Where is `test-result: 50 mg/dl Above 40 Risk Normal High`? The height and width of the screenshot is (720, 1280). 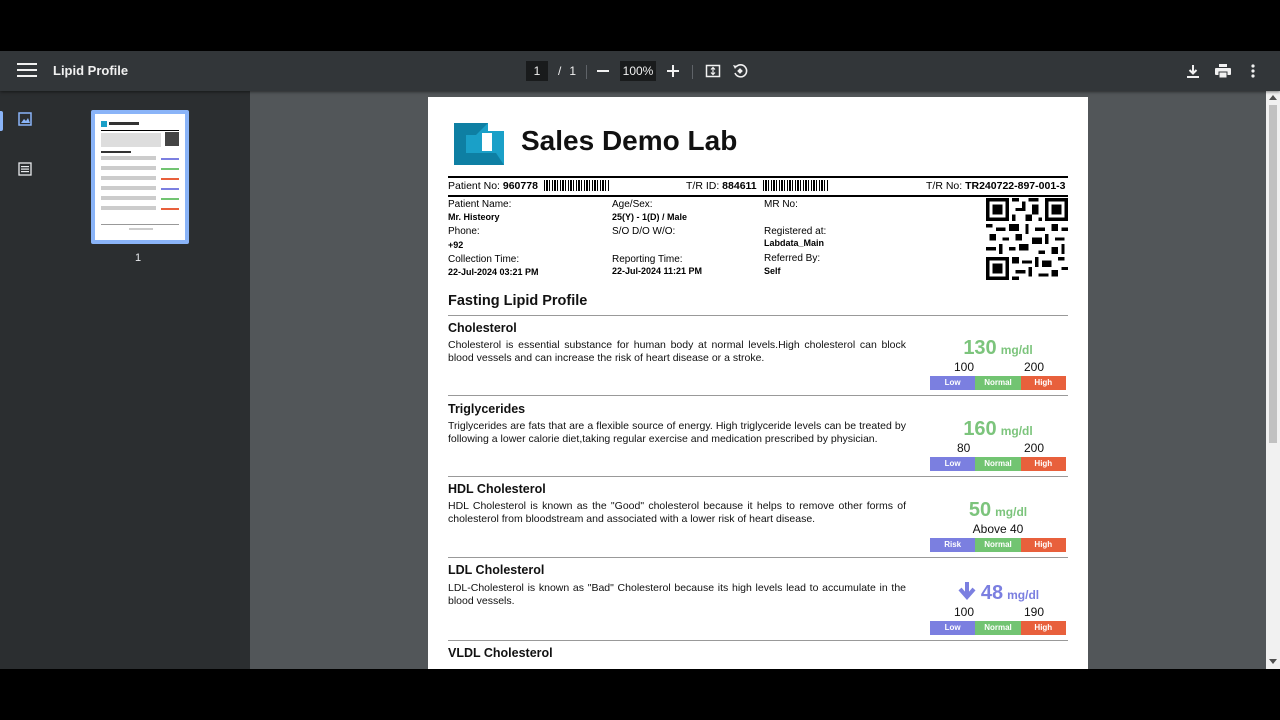
test-result: 50 mg/dl Above 40 Risk Normal High is located at coordinates (998, 525).